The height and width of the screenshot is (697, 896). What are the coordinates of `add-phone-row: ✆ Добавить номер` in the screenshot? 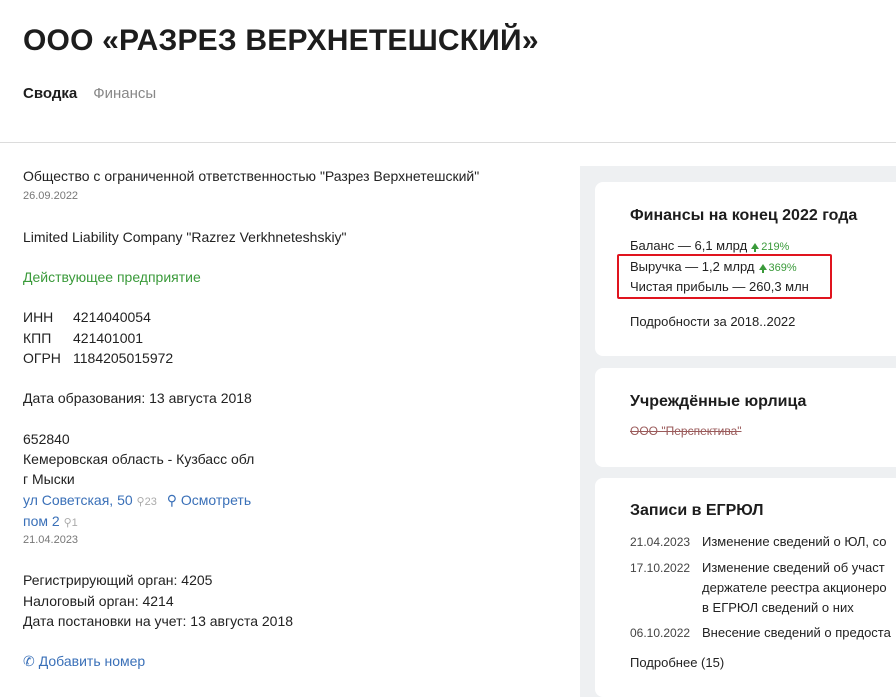 It's located at (84, 661).